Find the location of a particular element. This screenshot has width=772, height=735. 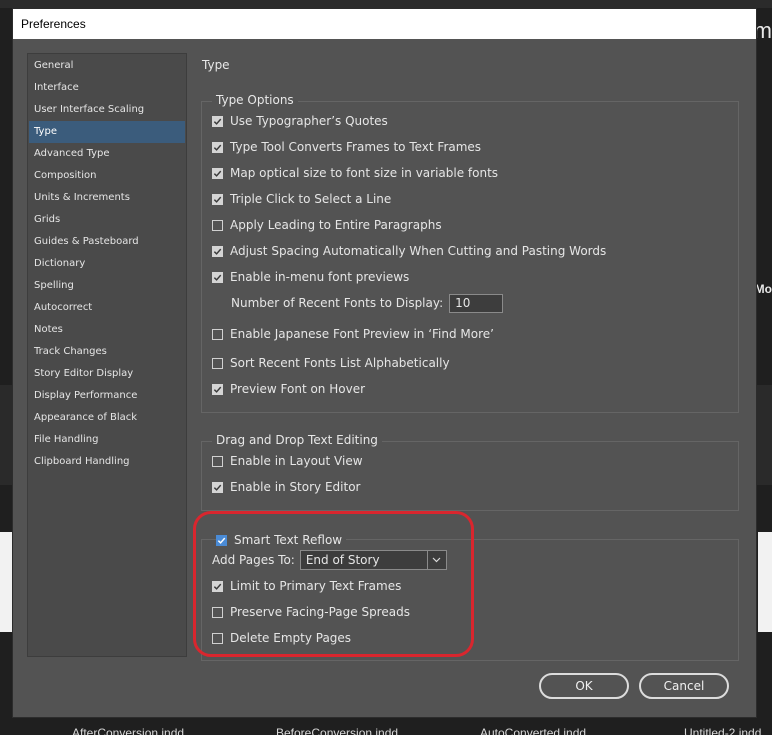

checkbox-row: Delete Empty Pages is located at coordinates (281, 638).